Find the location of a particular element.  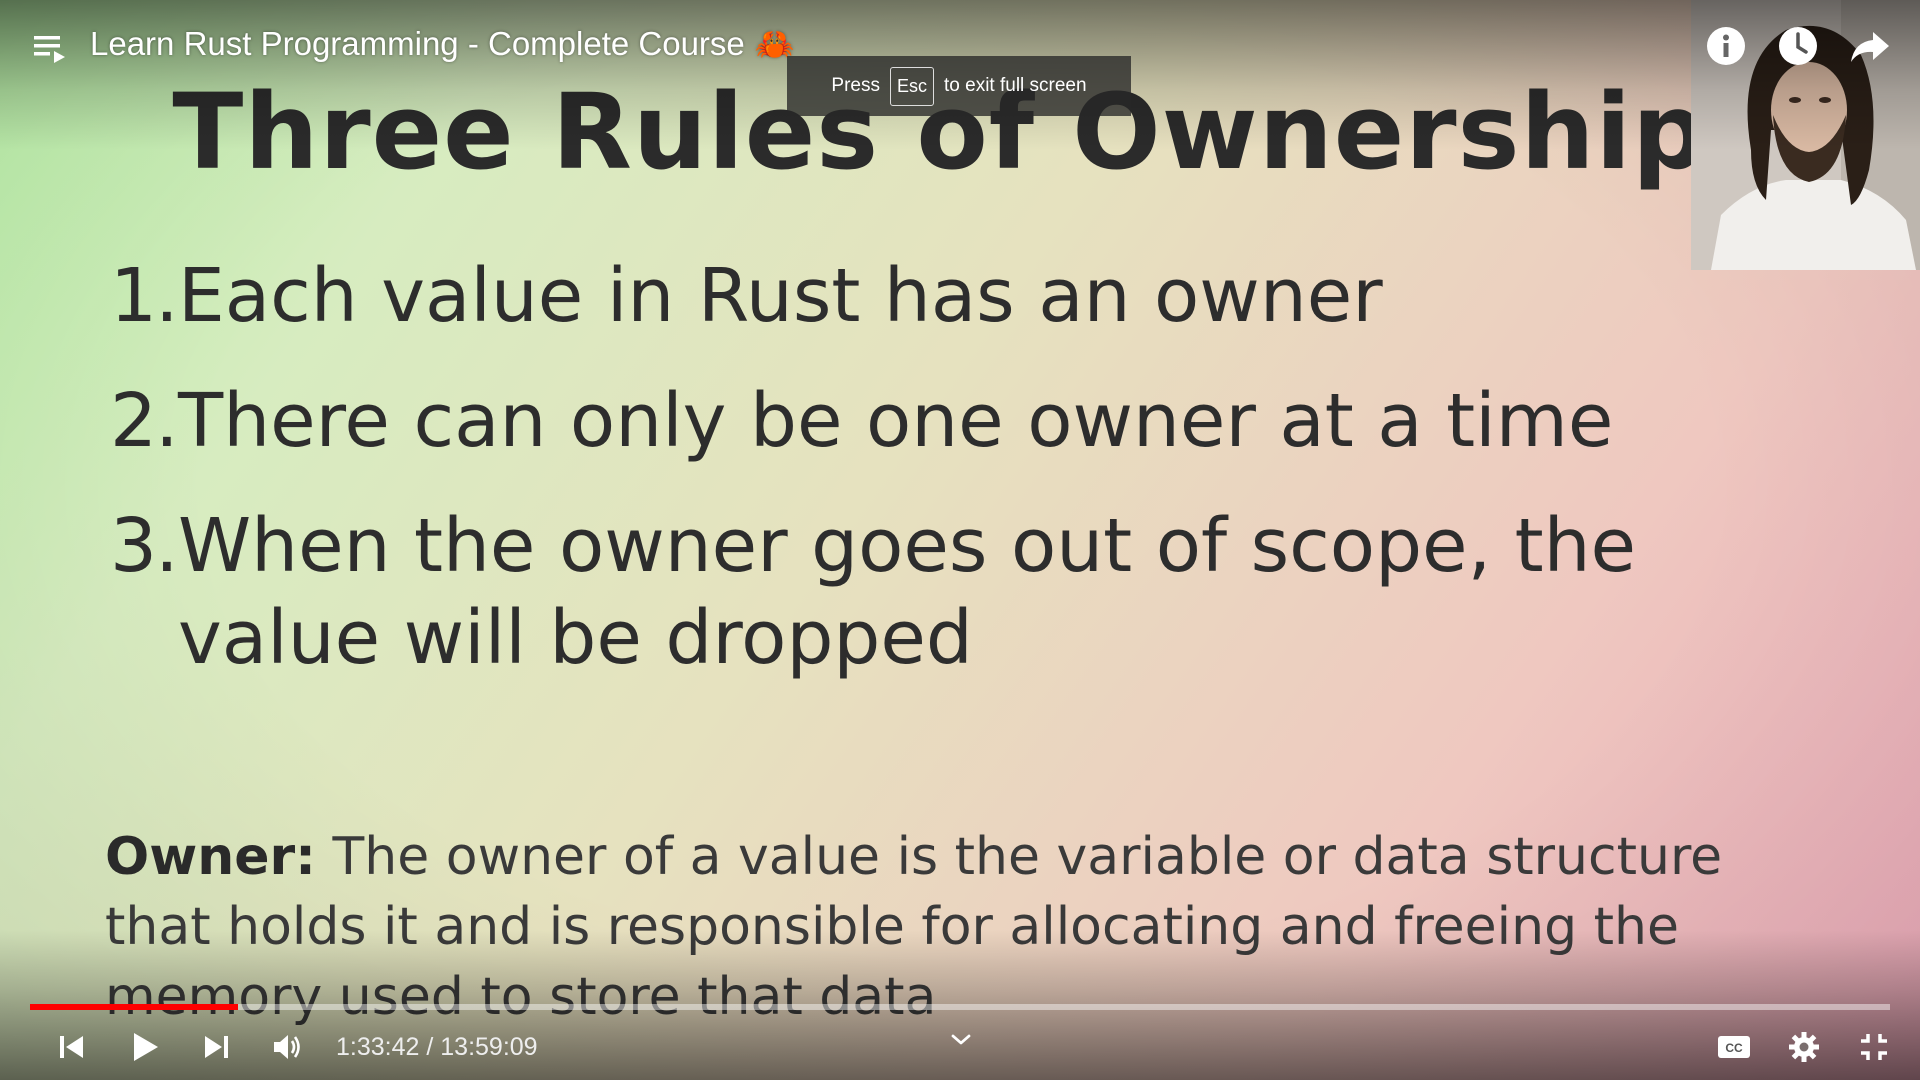

skip-previous-icon is located at coordinates (71, 1047).